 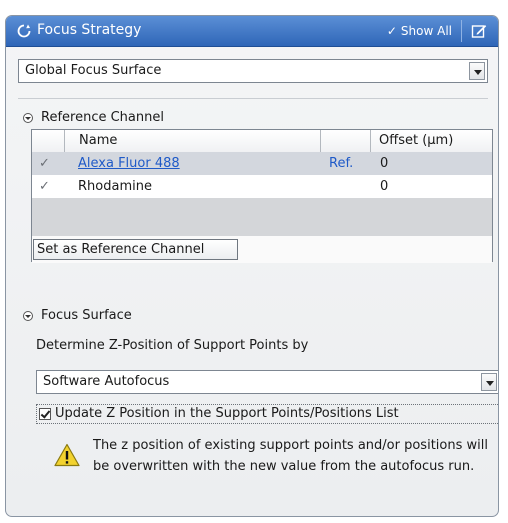 What do you see at coordinates (67, 455) in the screenshot?
I see `warning-icon` at bounding box center [67, 455].